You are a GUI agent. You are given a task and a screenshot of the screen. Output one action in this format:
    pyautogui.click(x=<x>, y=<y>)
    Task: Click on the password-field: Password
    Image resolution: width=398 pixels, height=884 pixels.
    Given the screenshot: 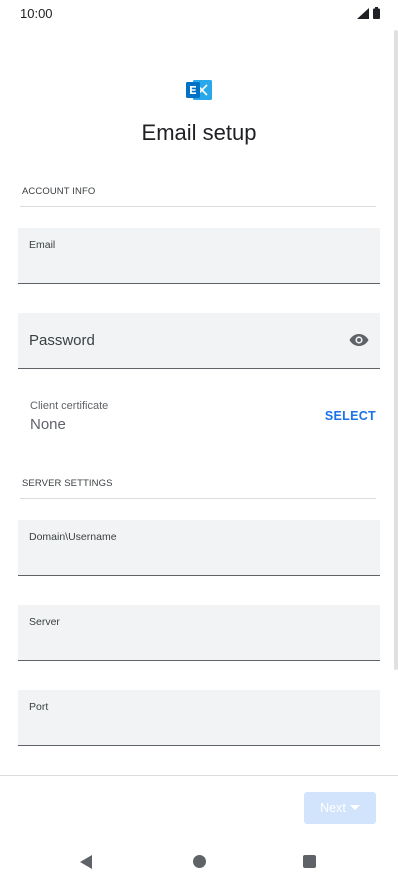 What is the action you would take?
    pyautogui.click(x=199, y=341)
    